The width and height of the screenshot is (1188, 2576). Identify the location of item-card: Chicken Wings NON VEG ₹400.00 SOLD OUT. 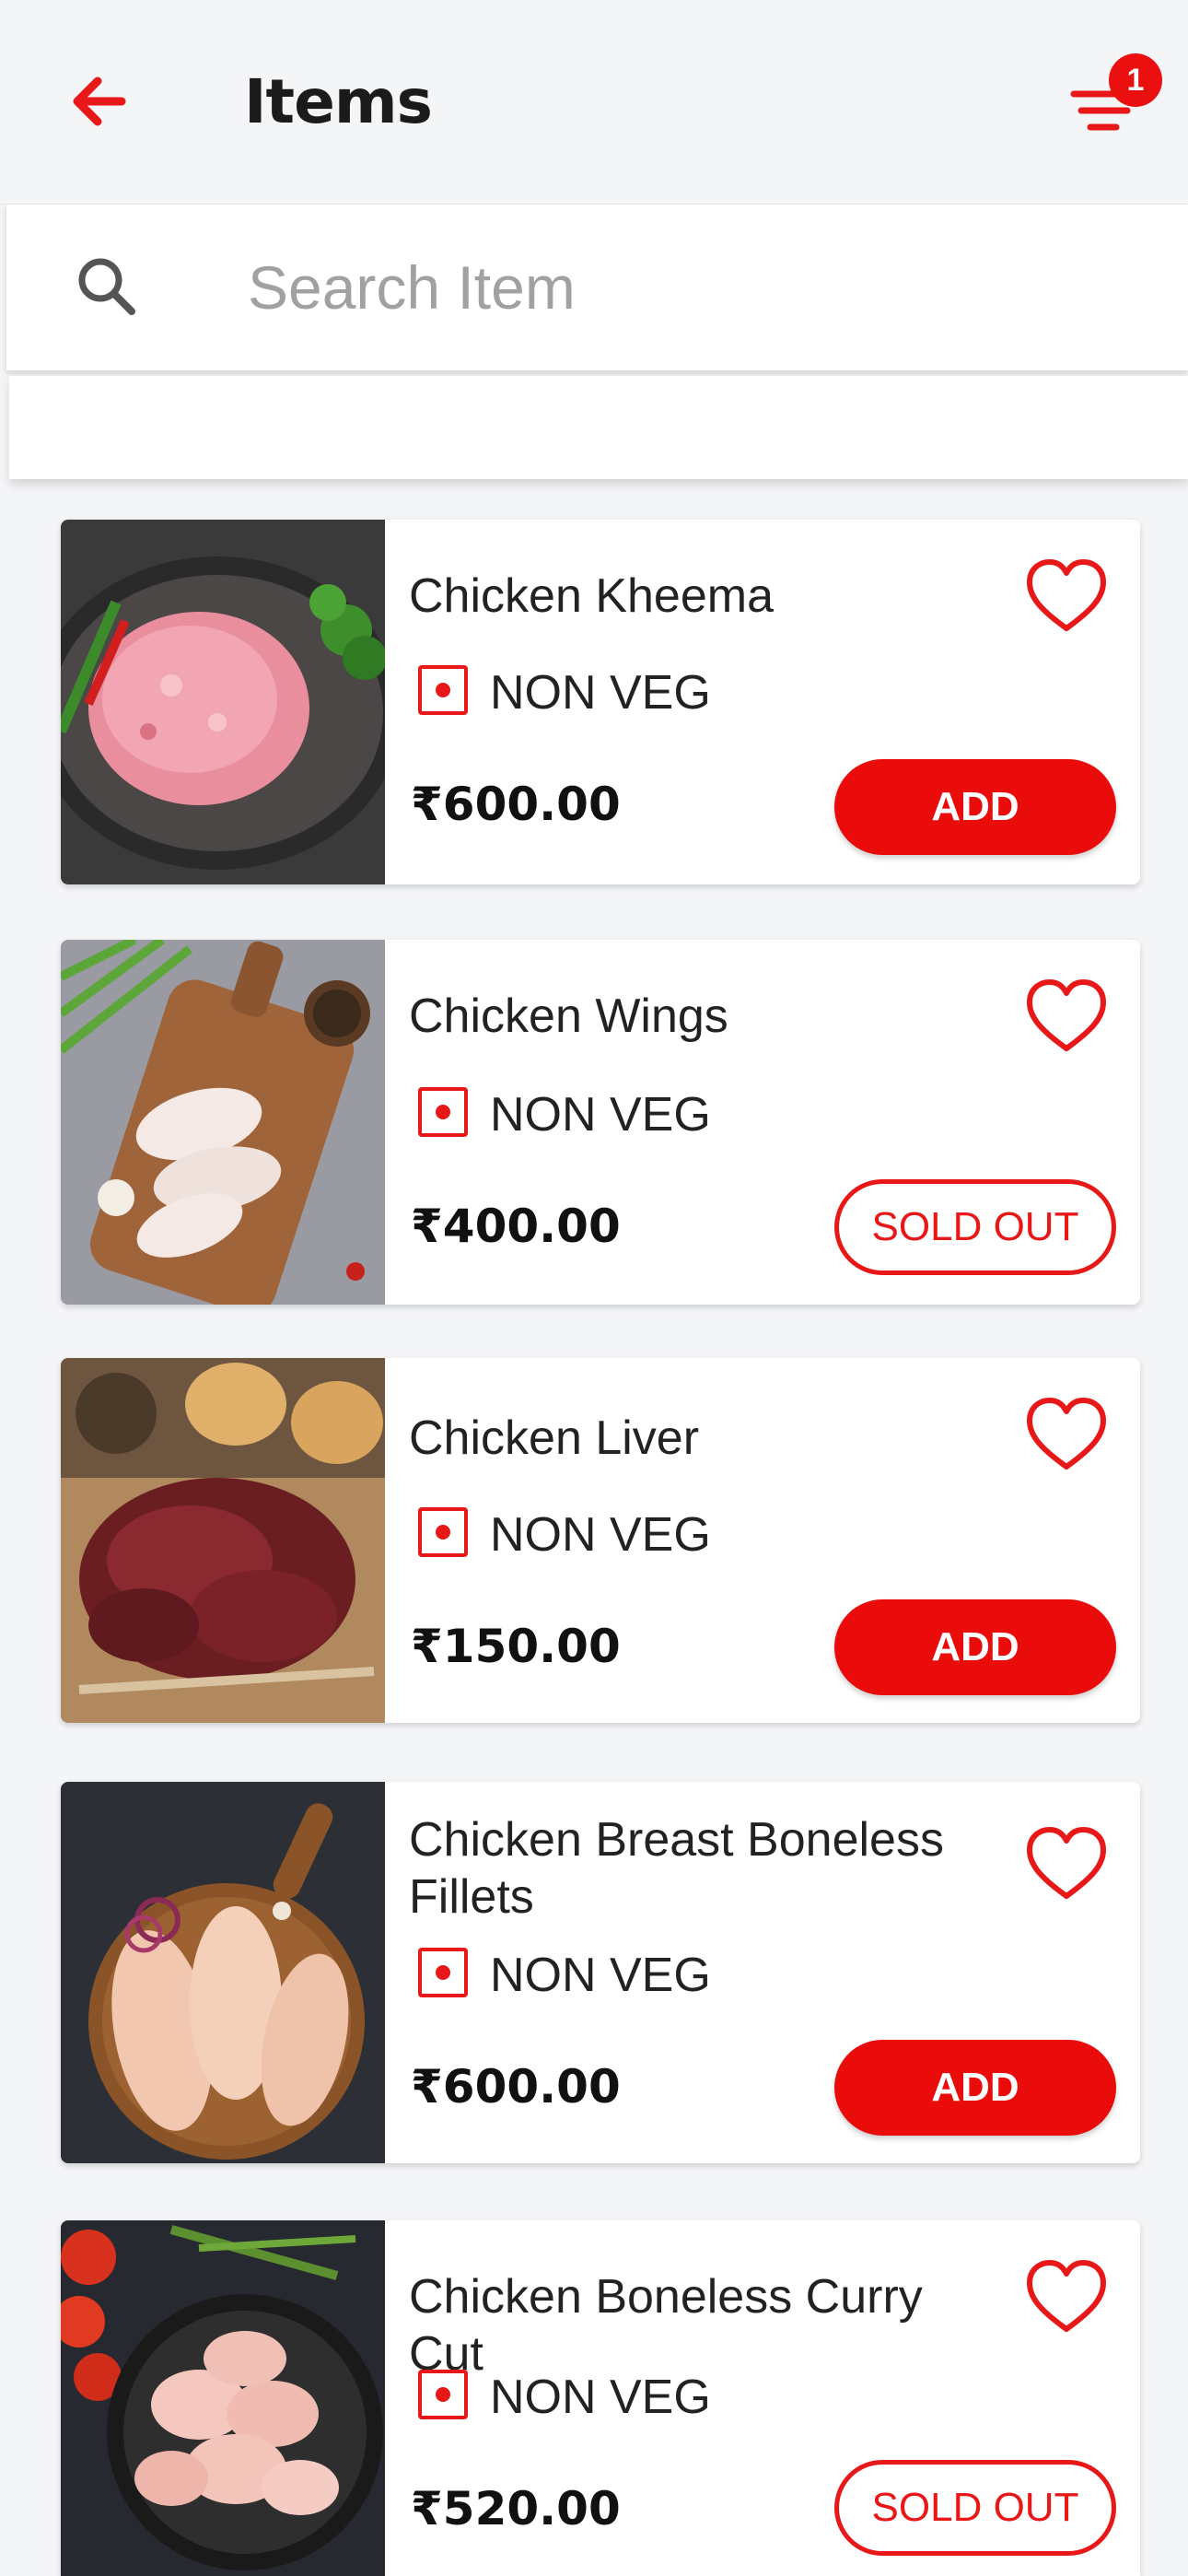
(600, 1122).